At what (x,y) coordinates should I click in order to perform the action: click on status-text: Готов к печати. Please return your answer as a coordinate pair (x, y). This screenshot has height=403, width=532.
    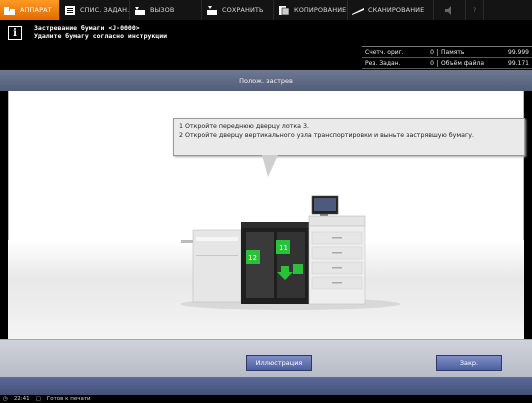
    Looking at the image, I should click on (68, 399).